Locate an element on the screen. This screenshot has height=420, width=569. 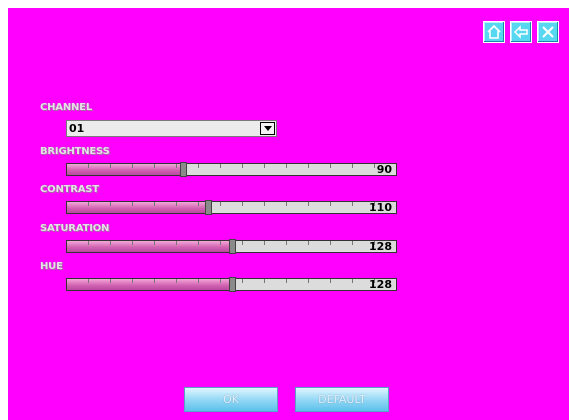
saturation-label: SATURATION is located at coordinates (75, 228).